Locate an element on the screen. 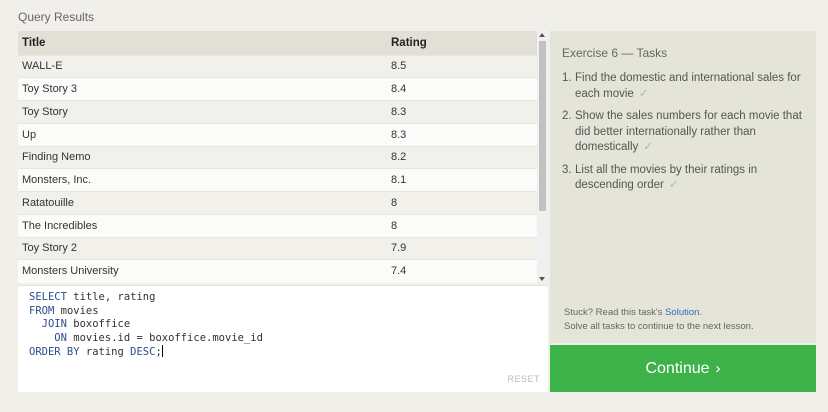 The height and width of the screenshot is (412, 828). code-line: ORDER BY rating DESC; is located at coordinates (146, 352).